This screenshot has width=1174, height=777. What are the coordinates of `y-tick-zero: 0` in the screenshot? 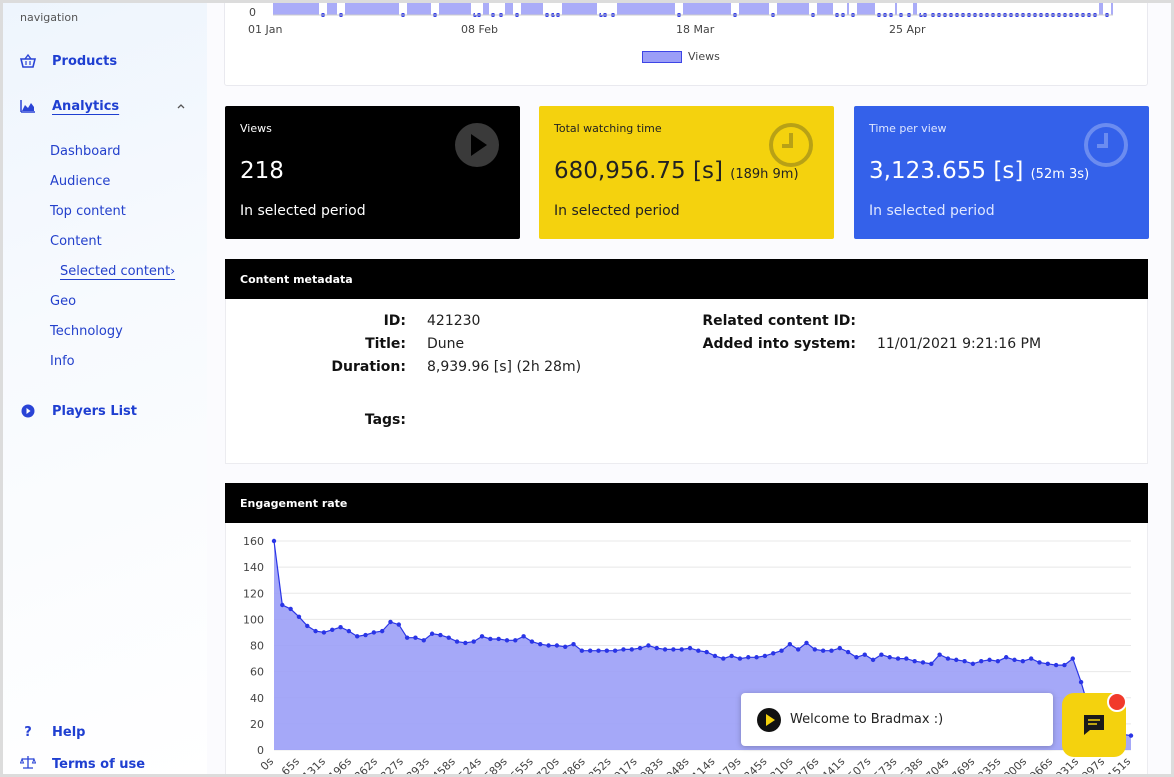 It's located at (252, 12).